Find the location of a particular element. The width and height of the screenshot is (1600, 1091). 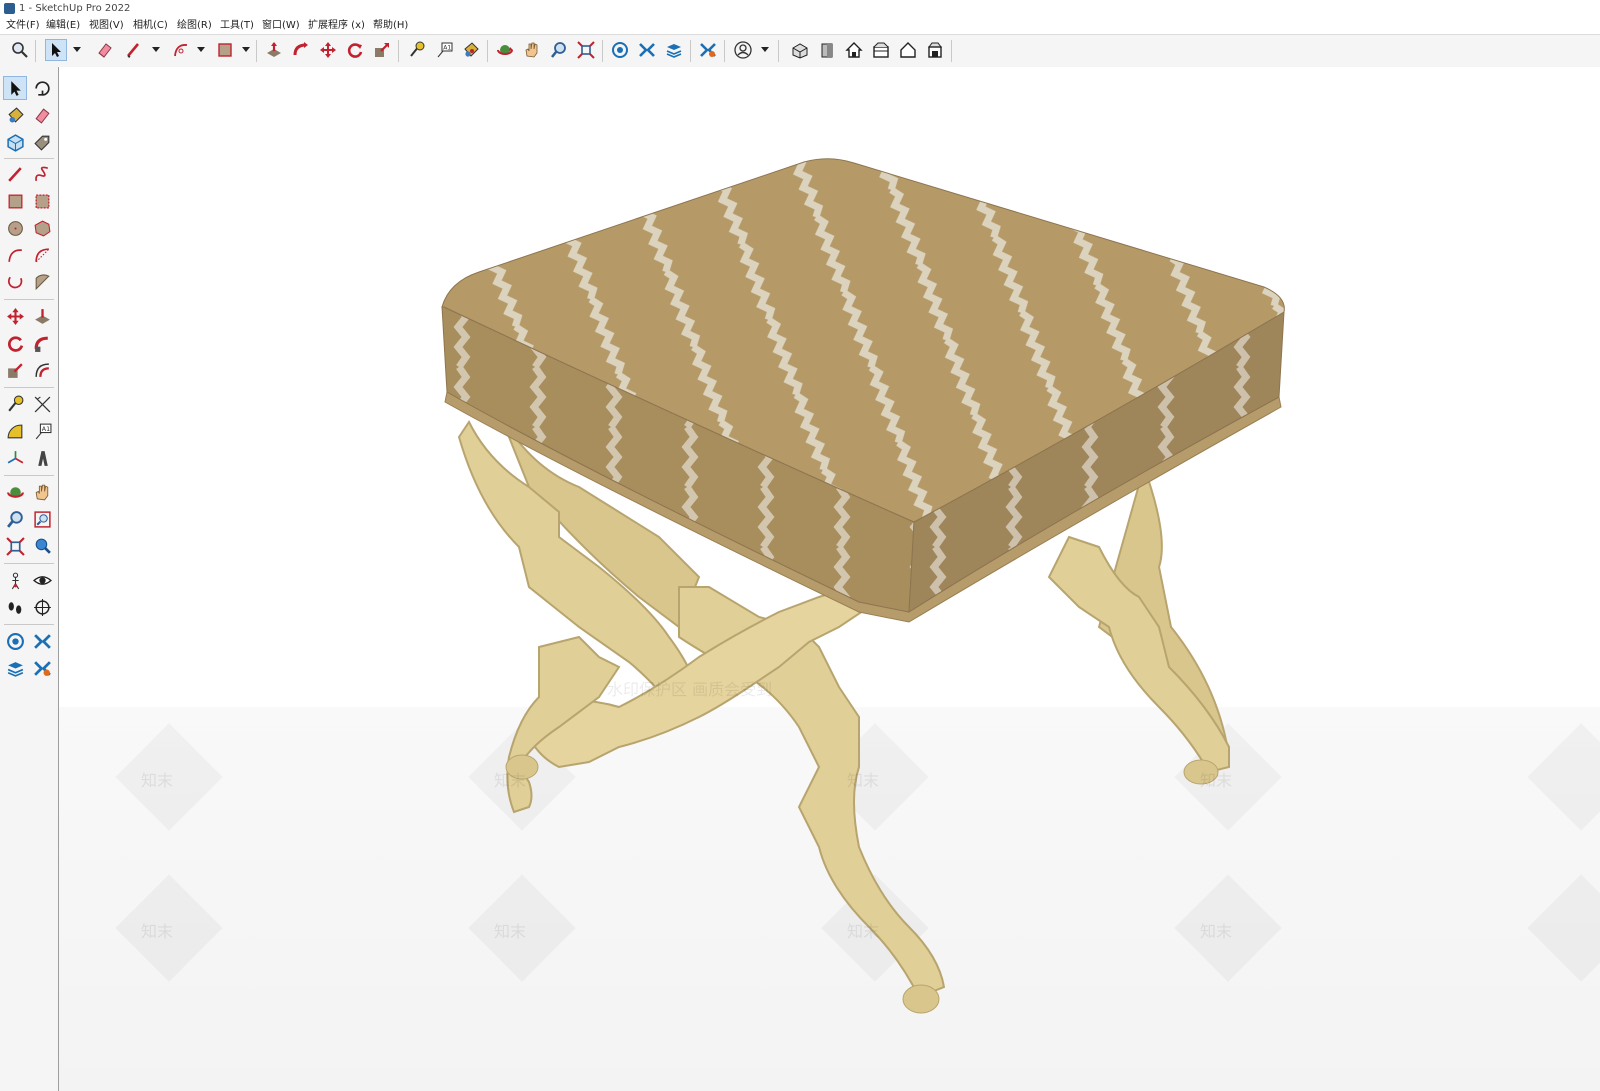

line-dropdown is located at coordinates (155, 49).